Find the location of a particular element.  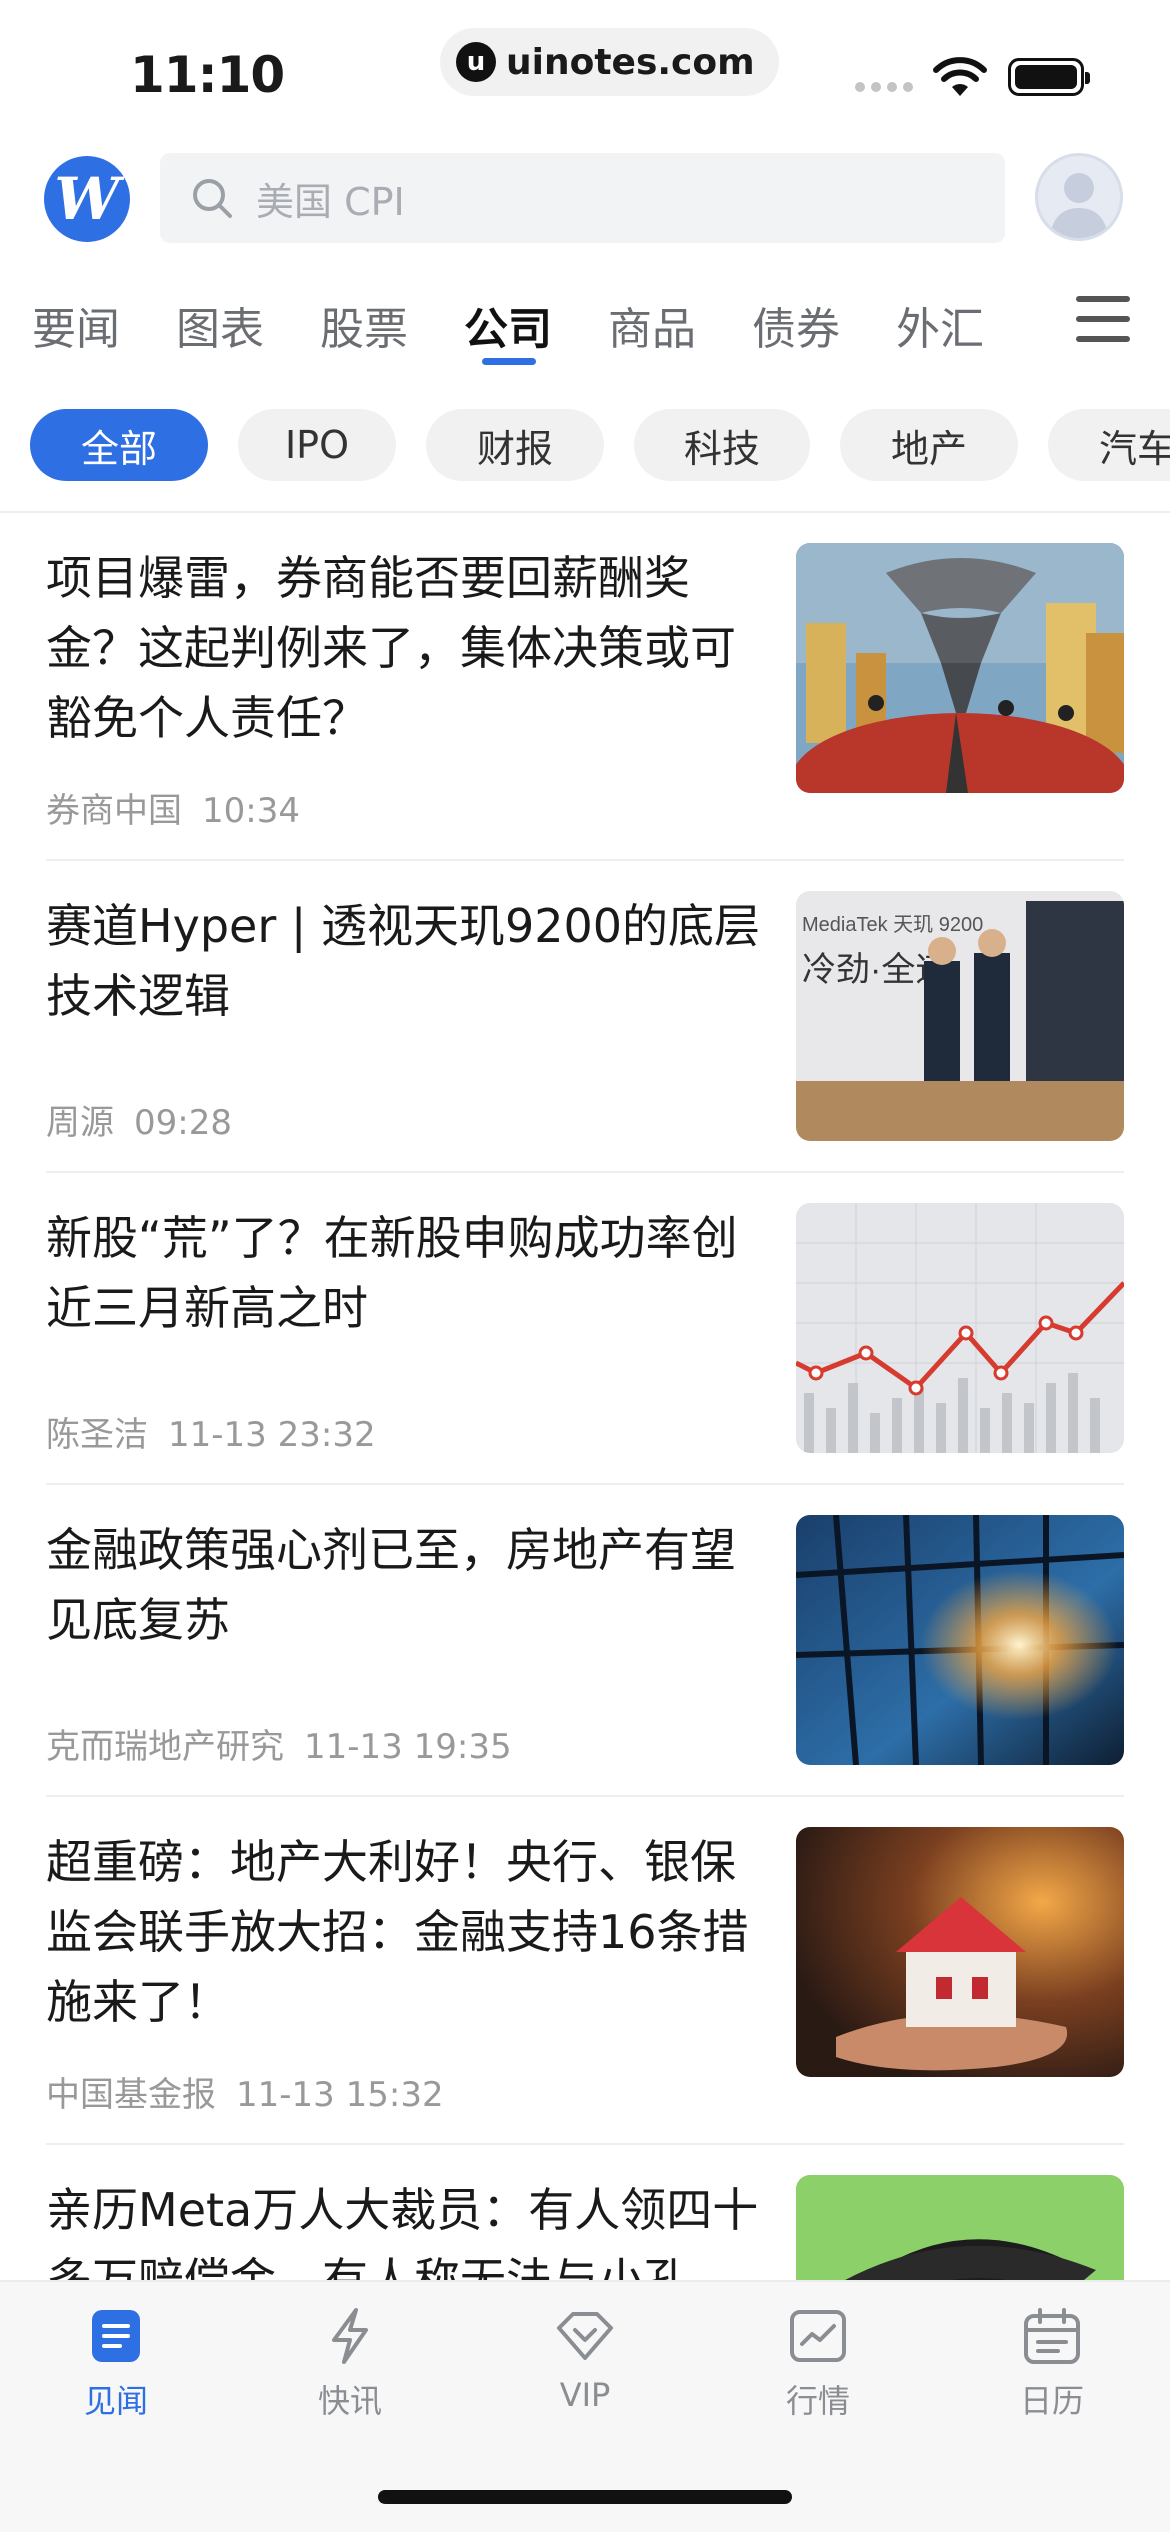

nav-market: 行情 is located at coordinates (818, 2364).